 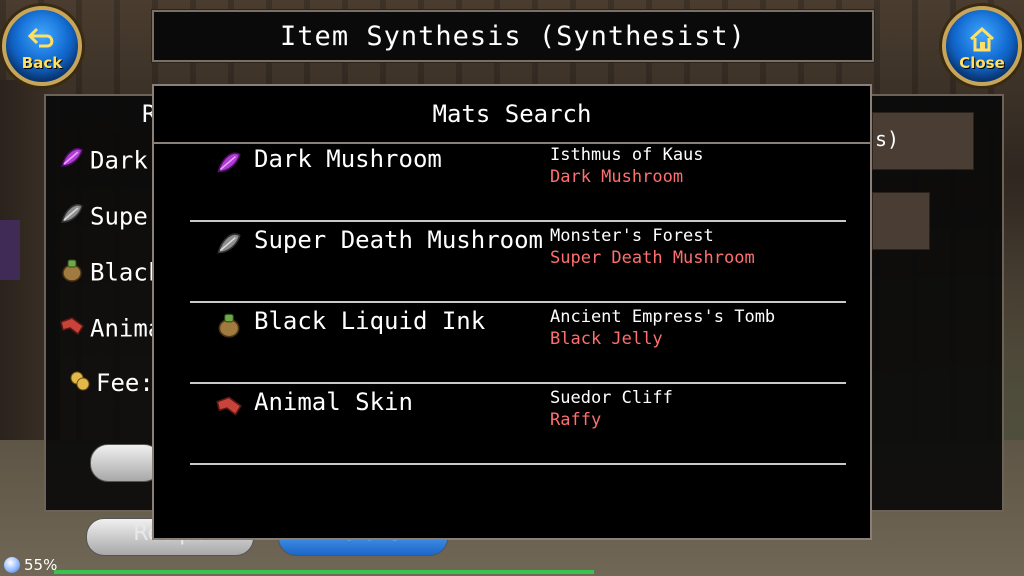 What do you see at coordinates (576, 420) in the screenshot?
I see `material-monster: Raffy` at bounding box center [576, 420].